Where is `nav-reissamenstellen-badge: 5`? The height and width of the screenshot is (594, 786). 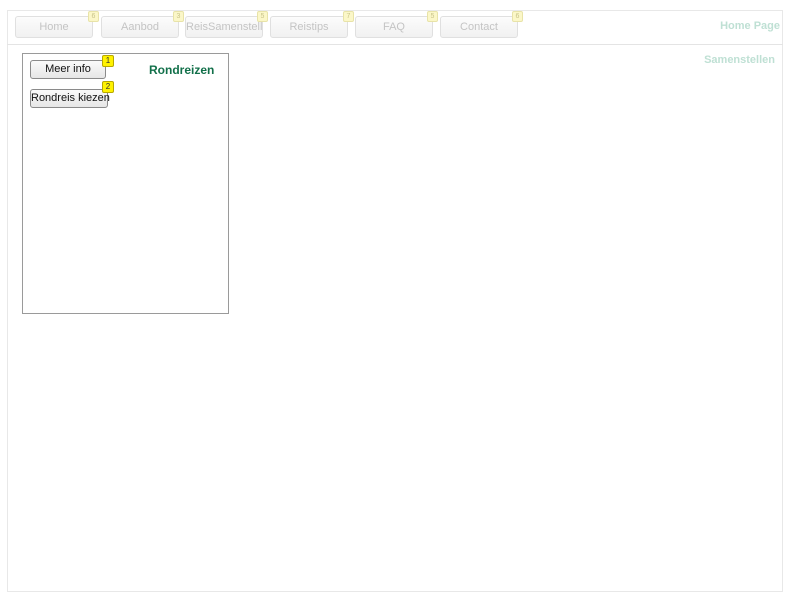
nav-reissamenstellen-badge: 5 is located at coordinates (262, 16).